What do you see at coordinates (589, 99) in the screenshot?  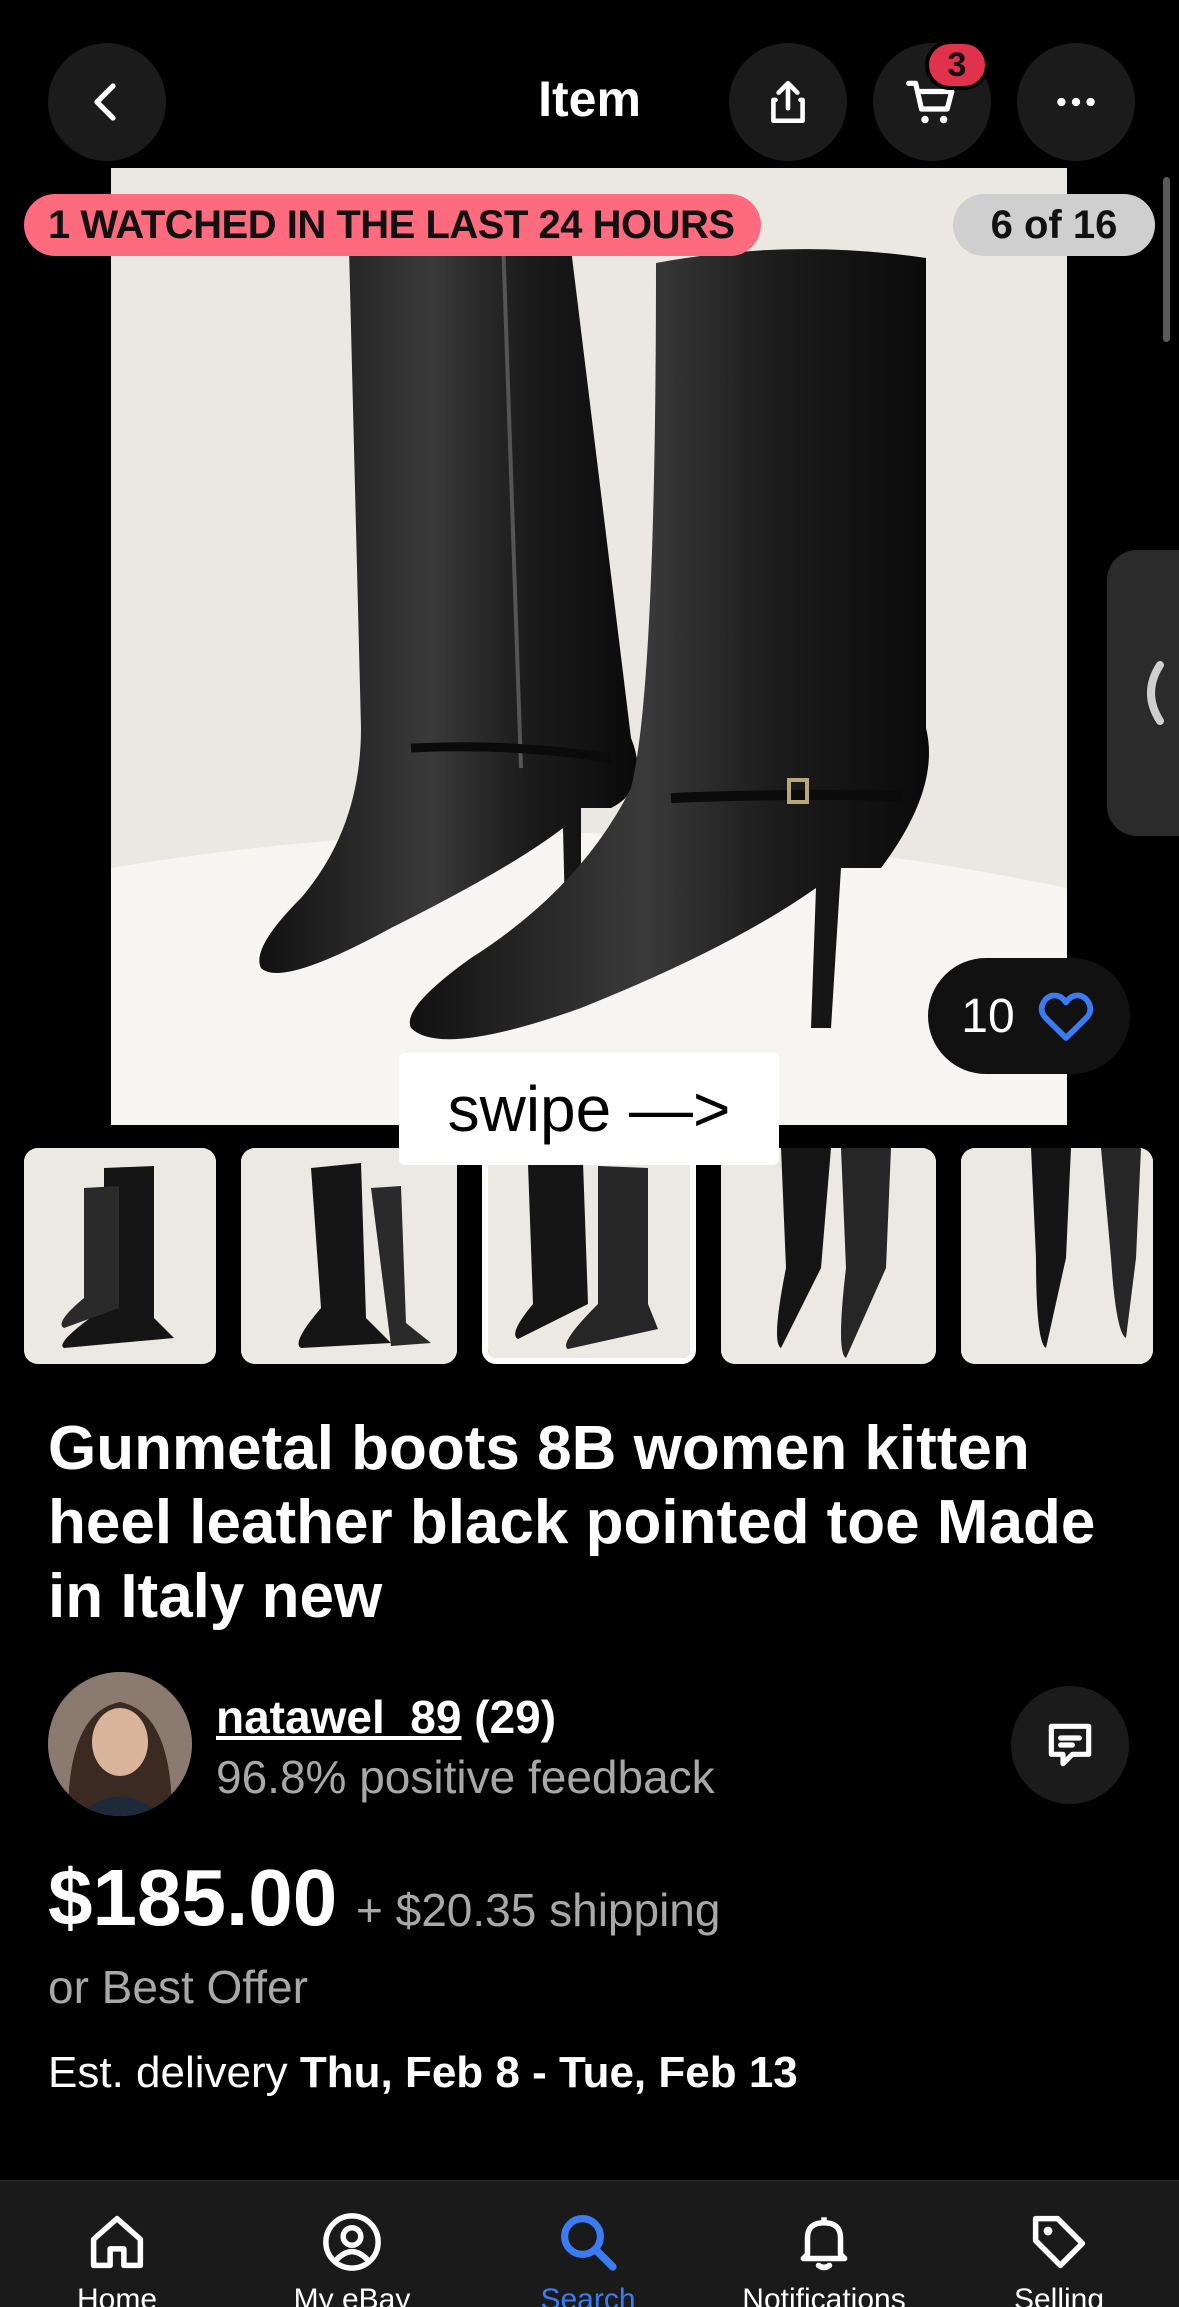 I see `page-title: Item` at bounding box center [589, 99].